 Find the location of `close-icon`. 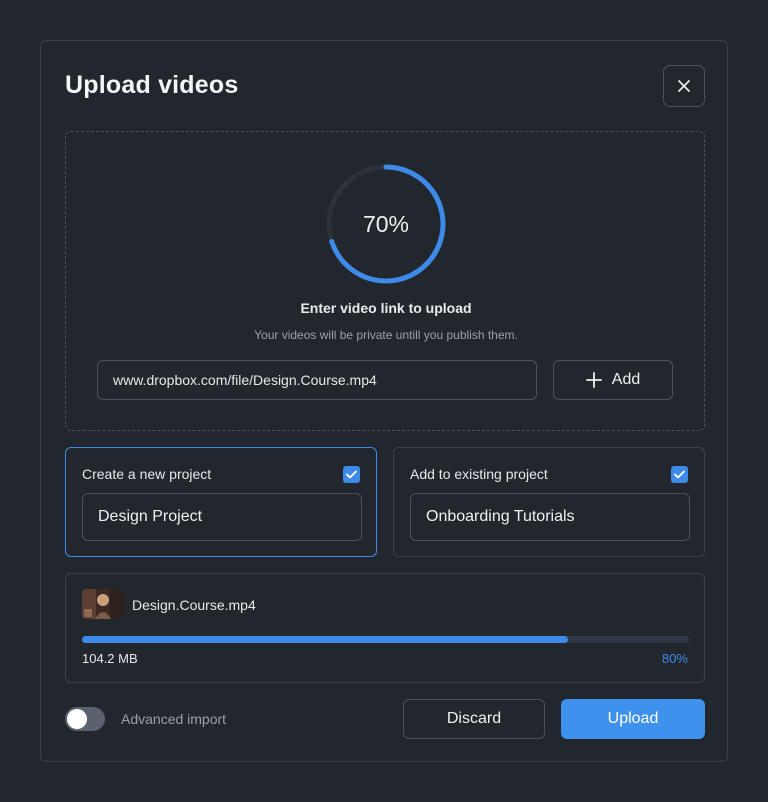

close-icon is located at coordinates (684, 86).